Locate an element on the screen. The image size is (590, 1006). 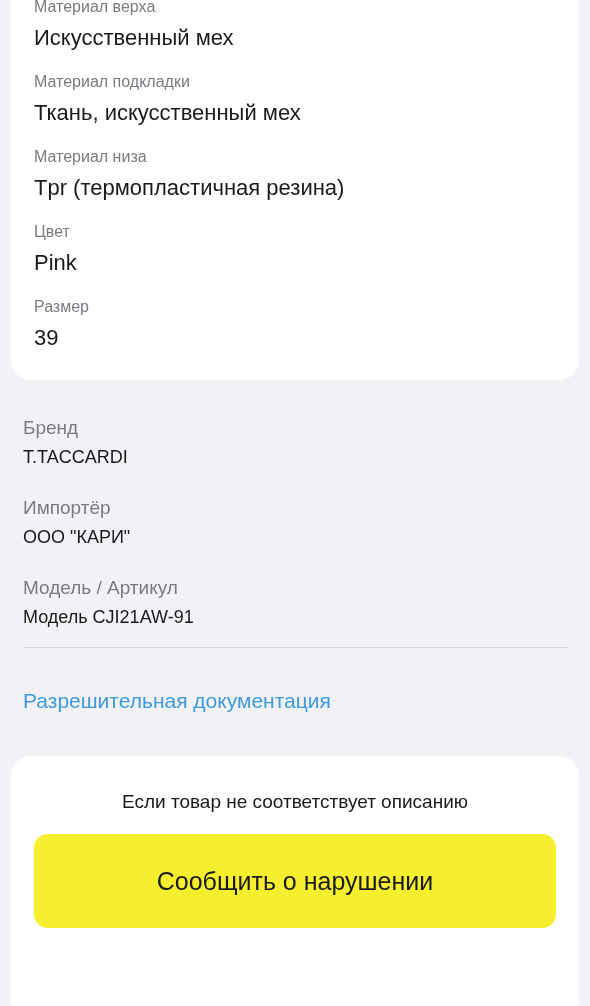
detail-label: Бренд is located at coordinates (51, 428).